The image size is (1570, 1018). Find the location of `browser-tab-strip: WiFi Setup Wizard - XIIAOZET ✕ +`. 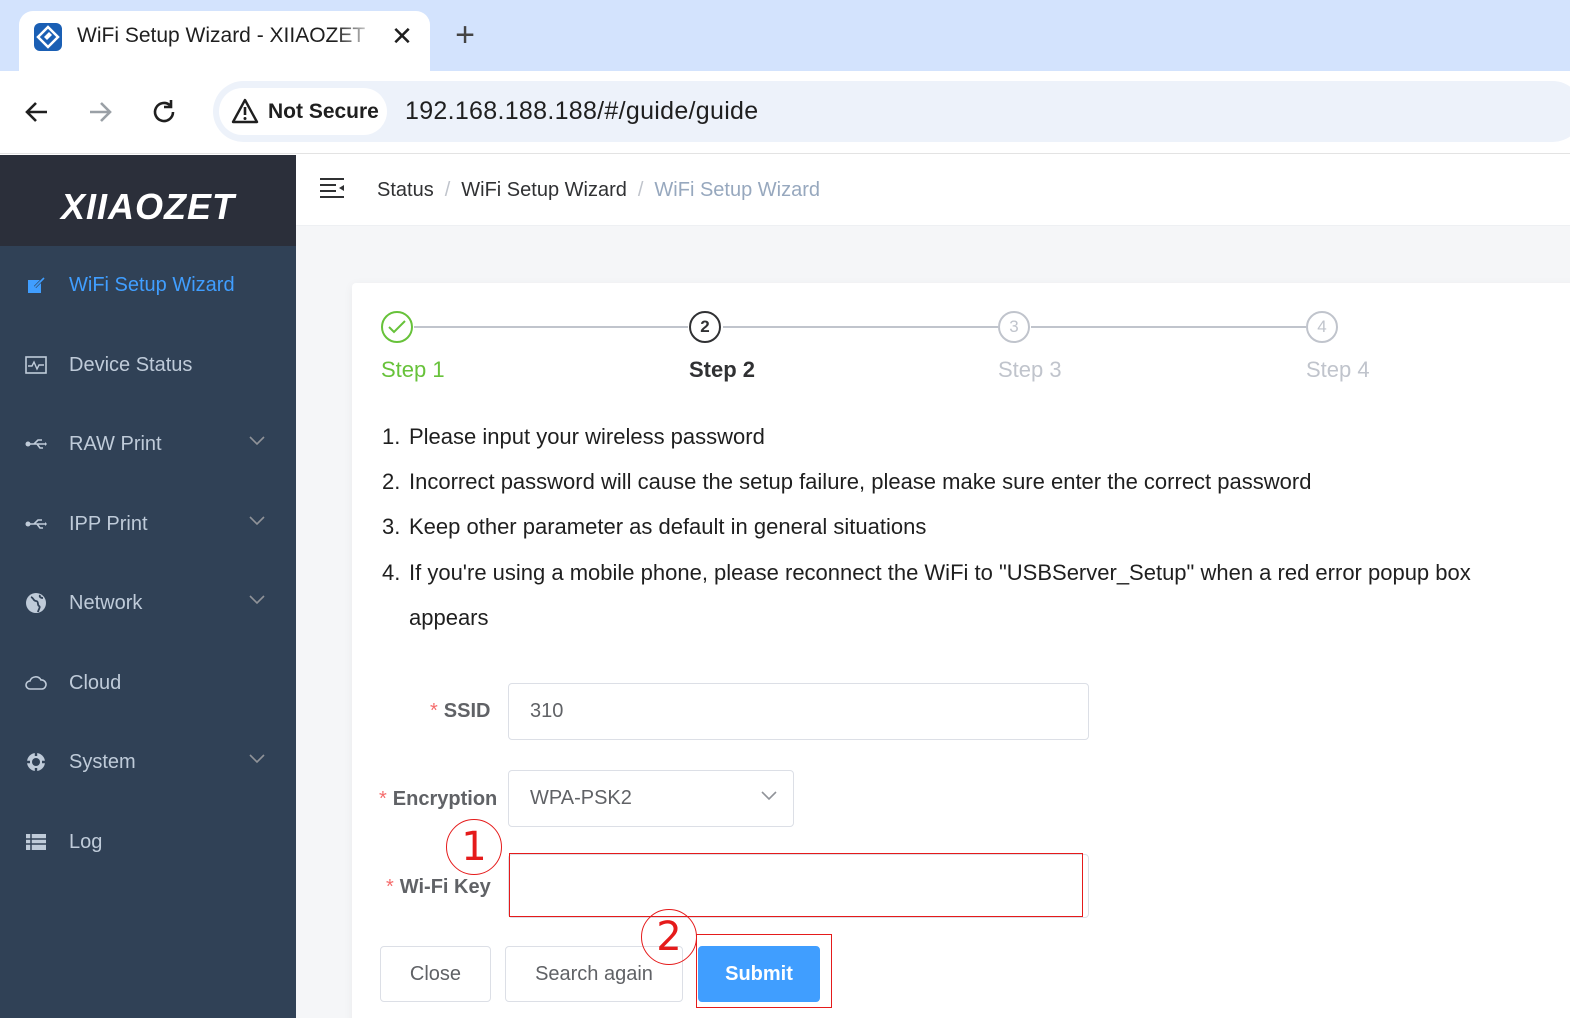

browser-tab-strip: WiFi Setup Wizard - XIIAOZET ✕ + is located at coordinates (785, 35).